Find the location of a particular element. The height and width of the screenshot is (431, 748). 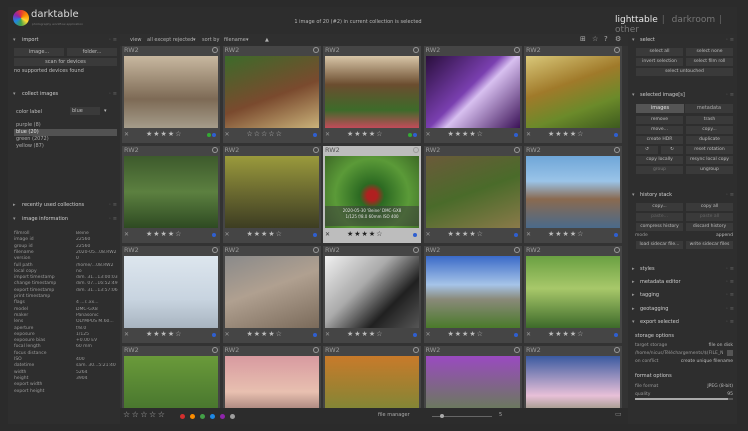

history-stack-header: ▾ history stack ◦ ≡ is located at coordinates (682, 195).